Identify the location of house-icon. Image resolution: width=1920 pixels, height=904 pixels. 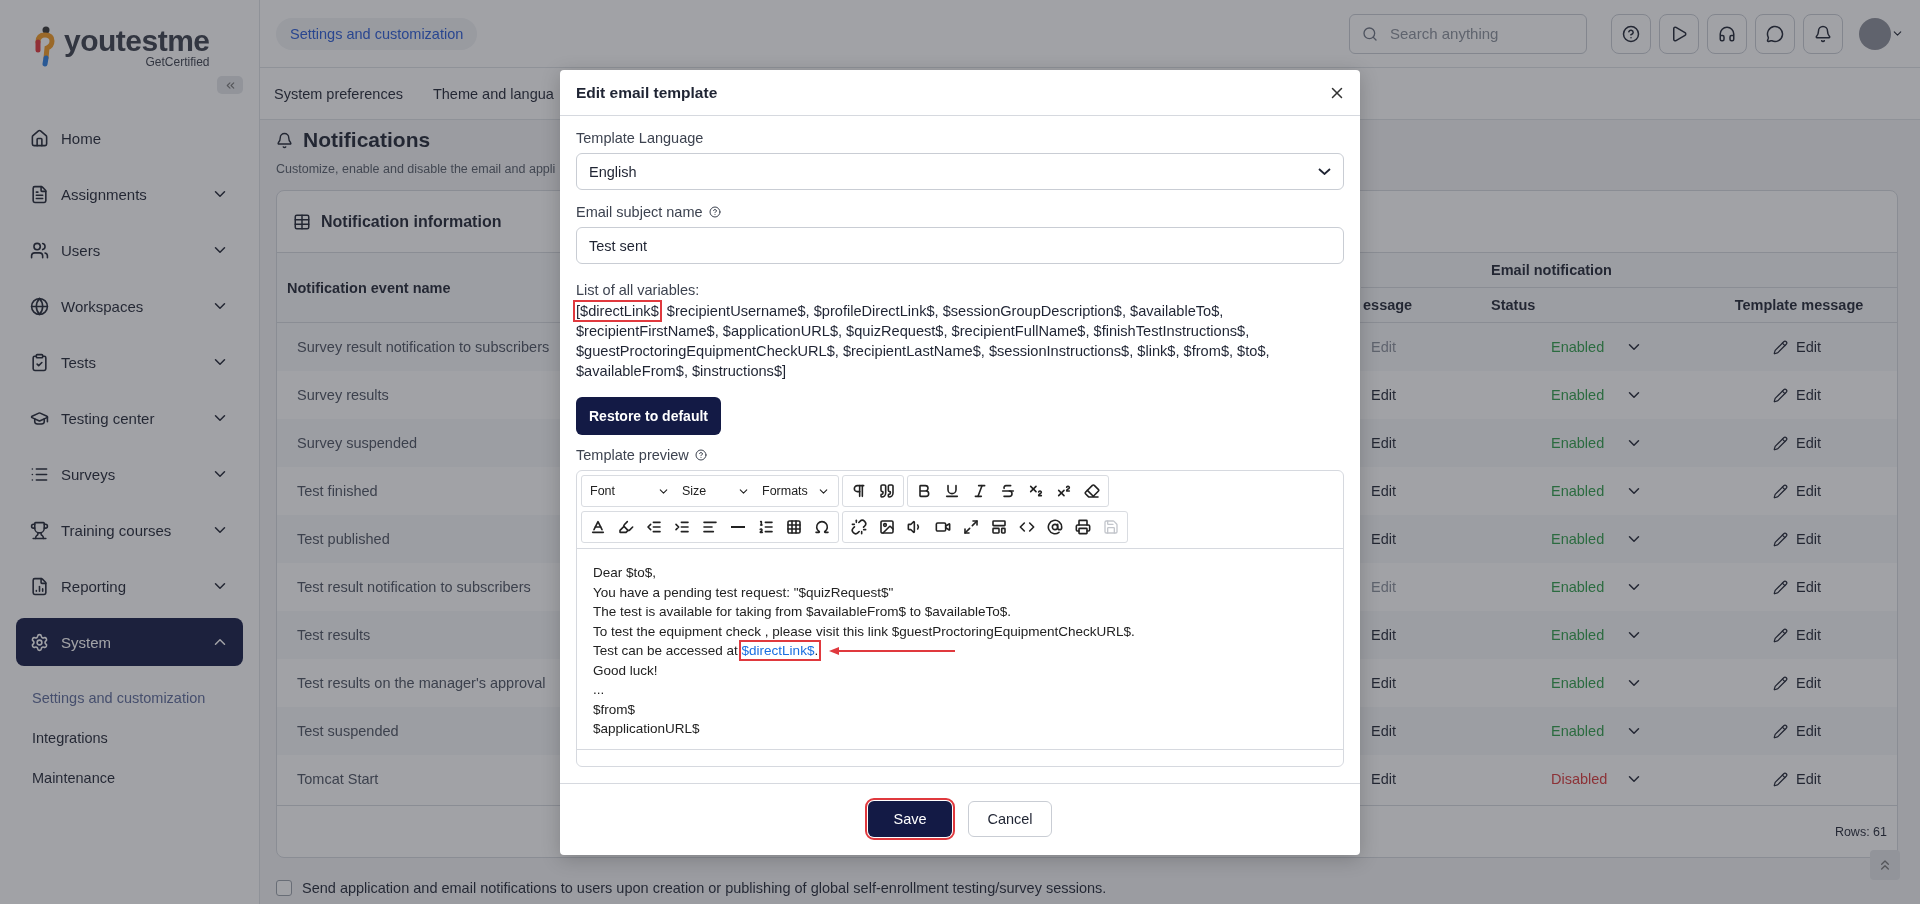
(39, 138).